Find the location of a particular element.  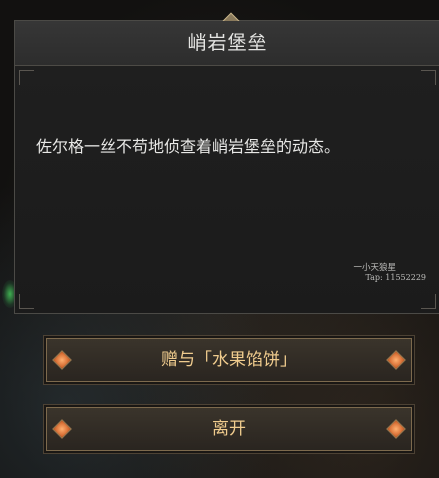

leave-button: 离开 is located at coordinates (229, 429).